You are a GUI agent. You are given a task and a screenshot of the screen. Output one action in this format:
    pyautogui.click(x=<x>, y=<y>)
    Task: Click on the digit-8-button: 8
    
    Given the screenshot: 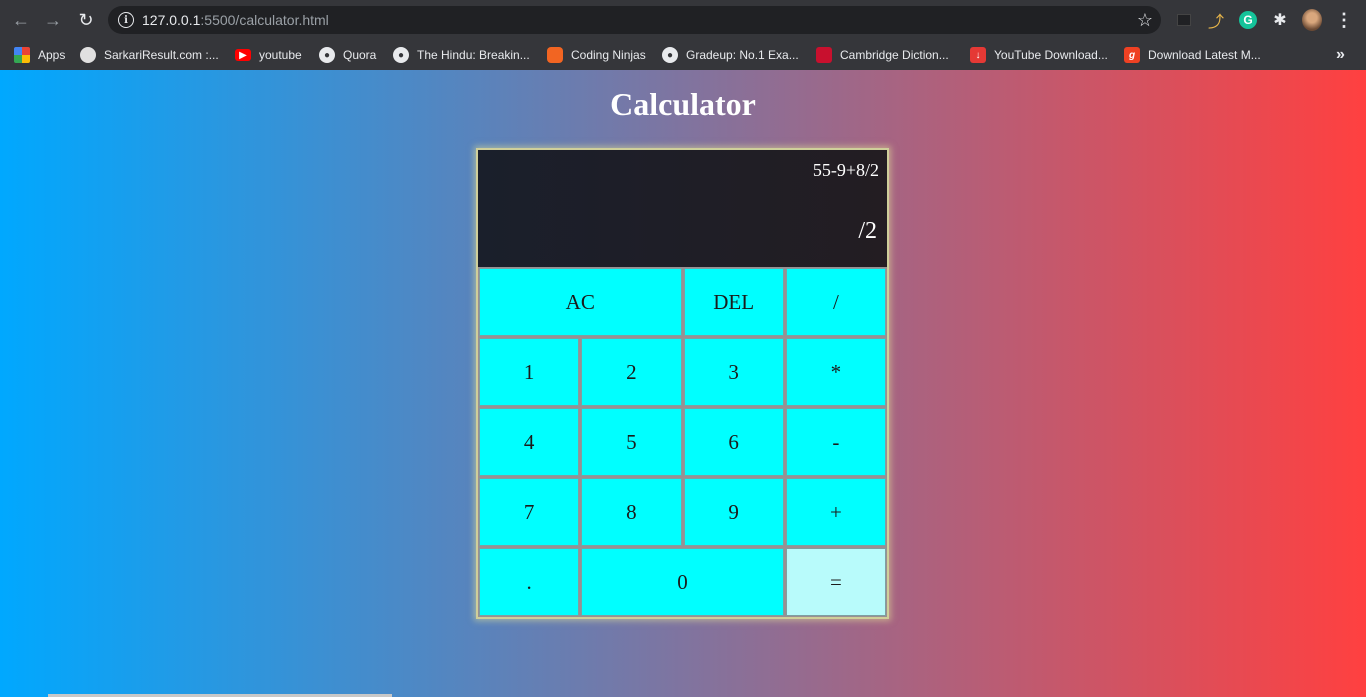 What is the action you would take?
    pyautogui.click(x=631, y=512)
    